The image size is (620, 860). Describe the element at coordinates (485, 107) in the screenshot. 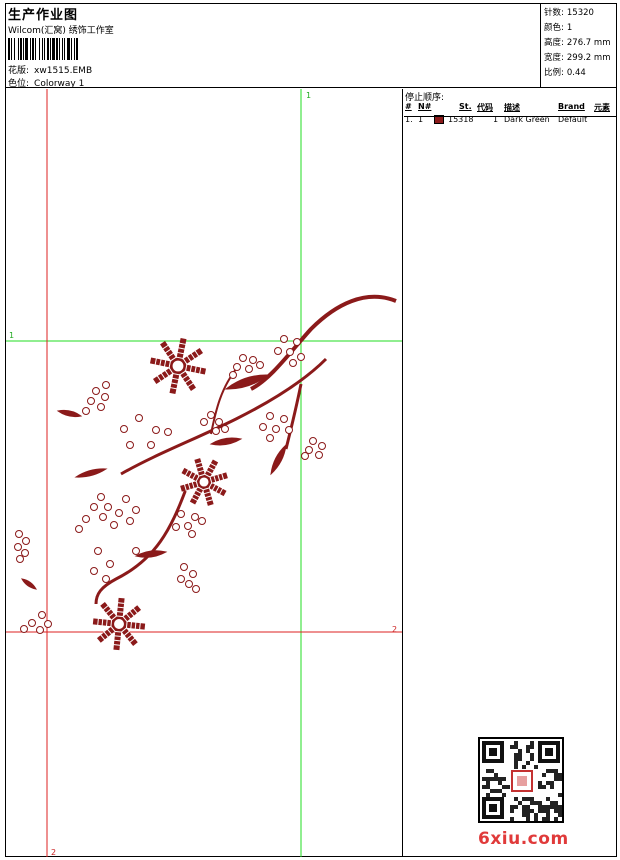

I see `col-code: 代码` at that location.